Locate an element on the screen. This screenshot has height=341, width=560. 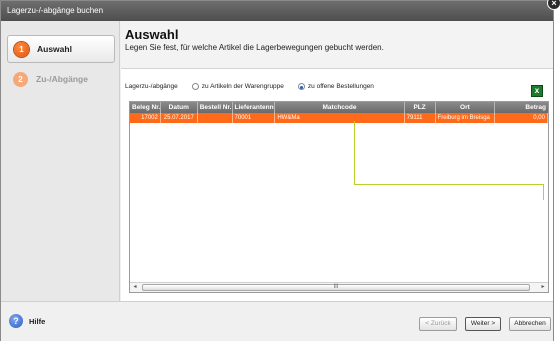
table-cell: 25.07.2017 is located at coordinates (179, 118).